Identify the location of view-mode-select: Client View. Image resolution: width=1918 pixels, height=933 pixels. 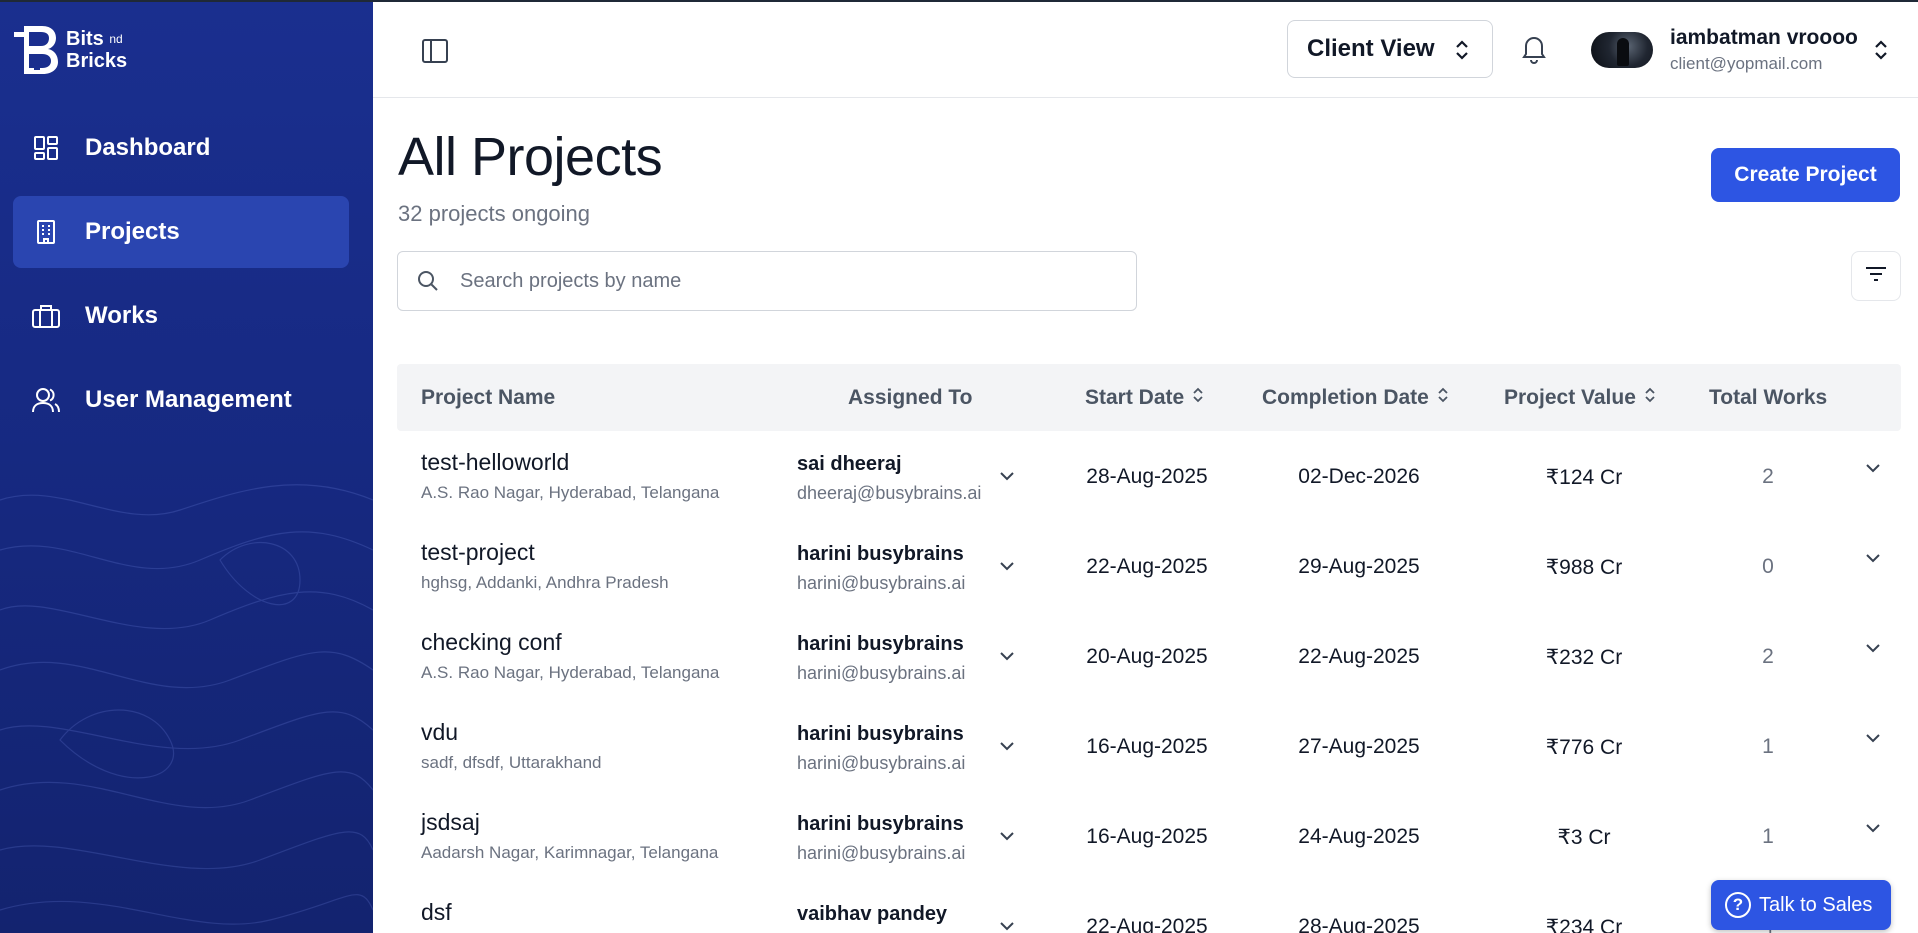
(1390, 49).